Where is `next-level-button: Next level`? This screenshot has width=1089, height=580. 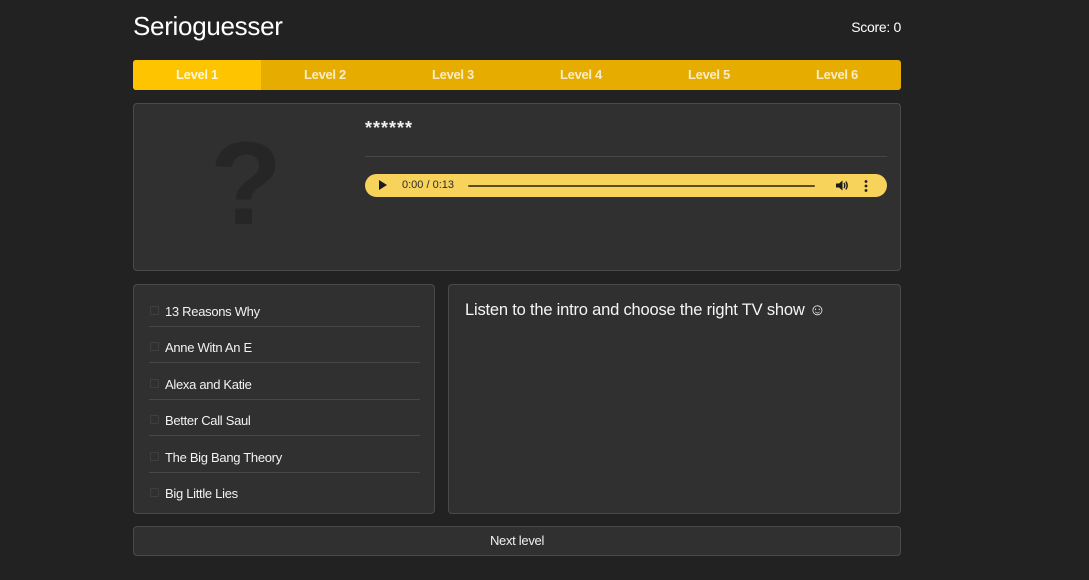
next-level-button: Next level is located at coordinates (517, 541).